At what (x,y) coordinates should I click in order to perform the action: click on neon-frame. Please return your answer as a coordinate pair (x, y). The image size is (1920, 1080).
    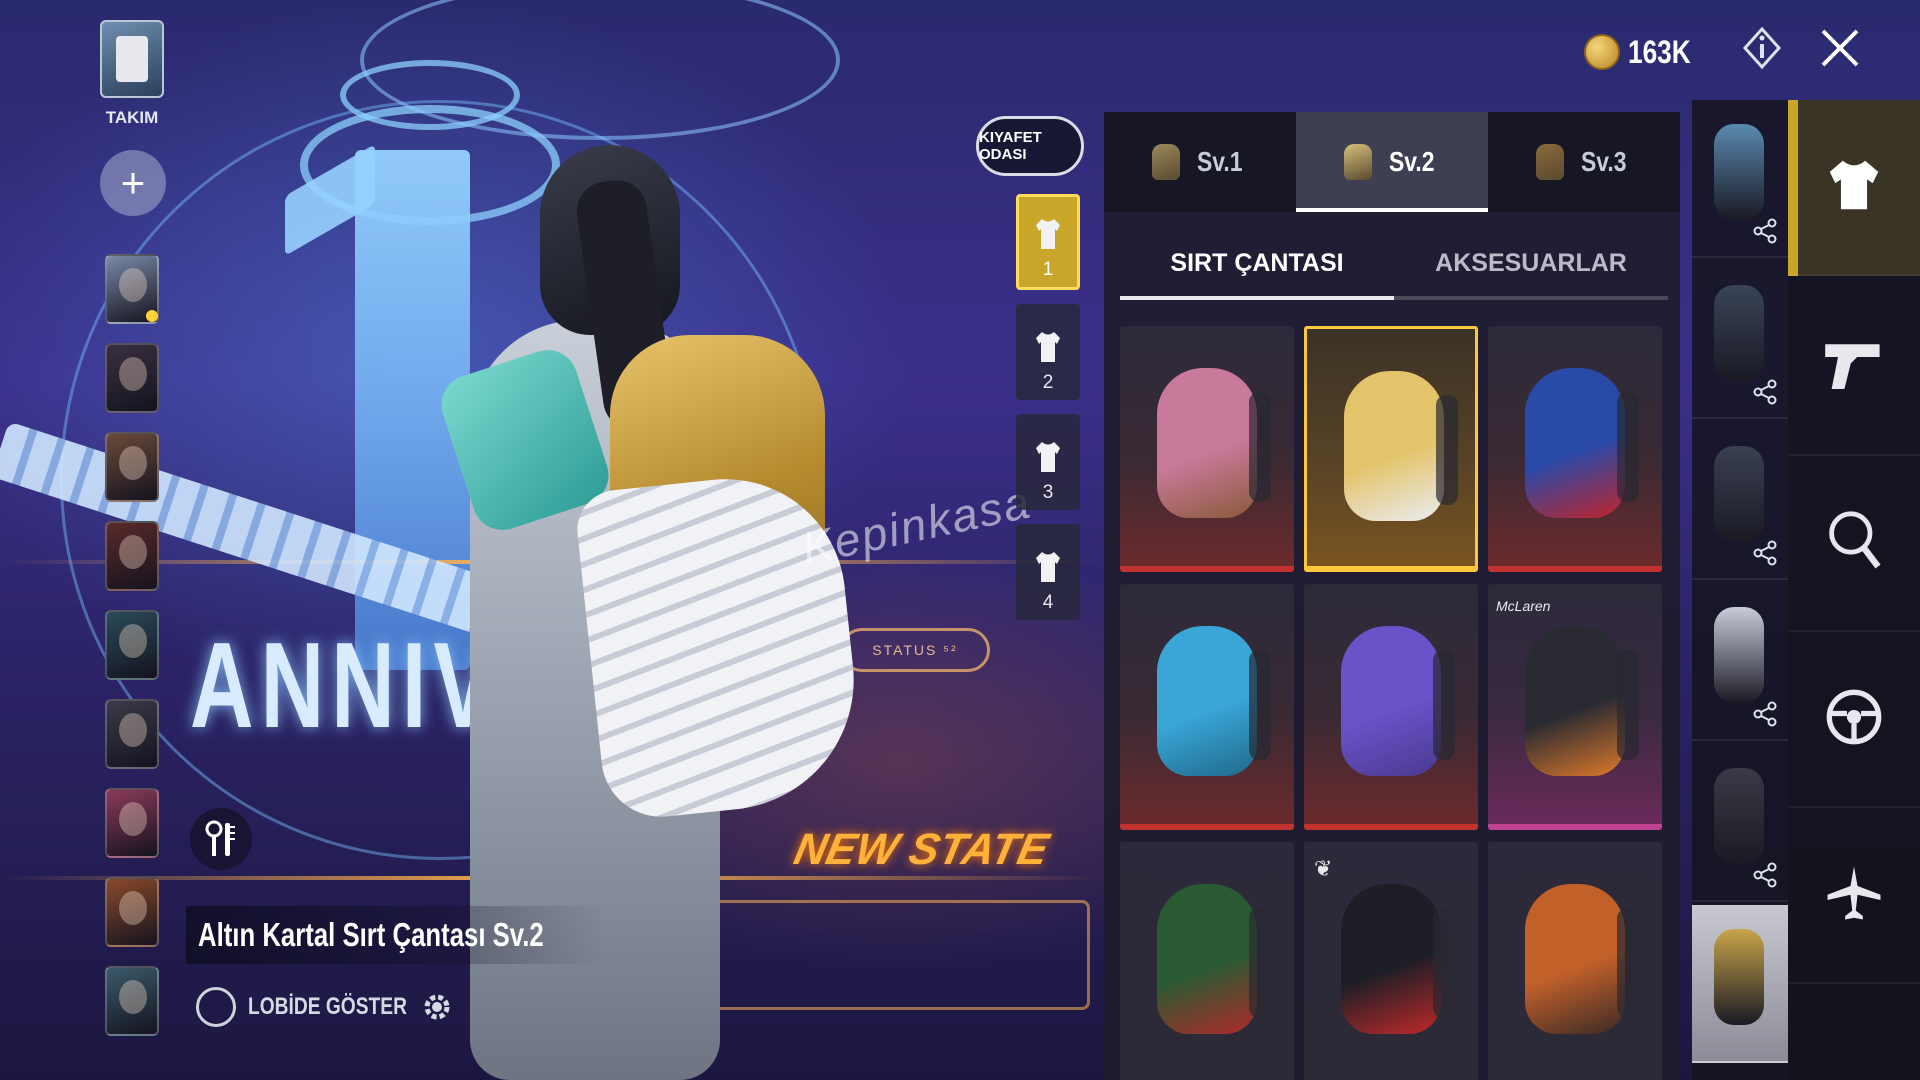
    Looking at the image, I should click on (885, 955).